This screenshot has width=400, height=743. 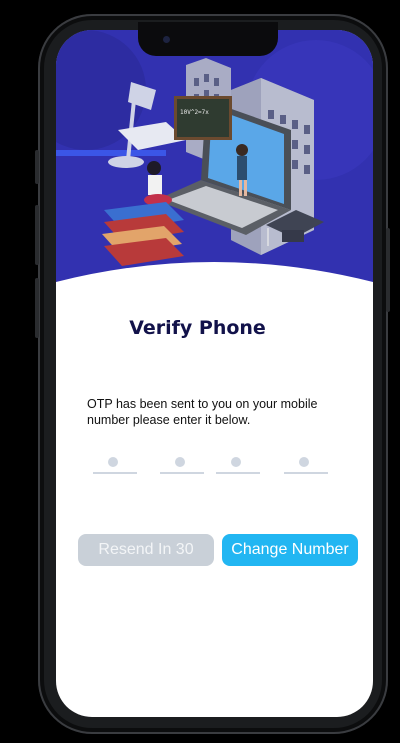 What do you see at coordinates (166, 39) in the screenshot?
I see `camera-icon` at bounding box center [166, 39].